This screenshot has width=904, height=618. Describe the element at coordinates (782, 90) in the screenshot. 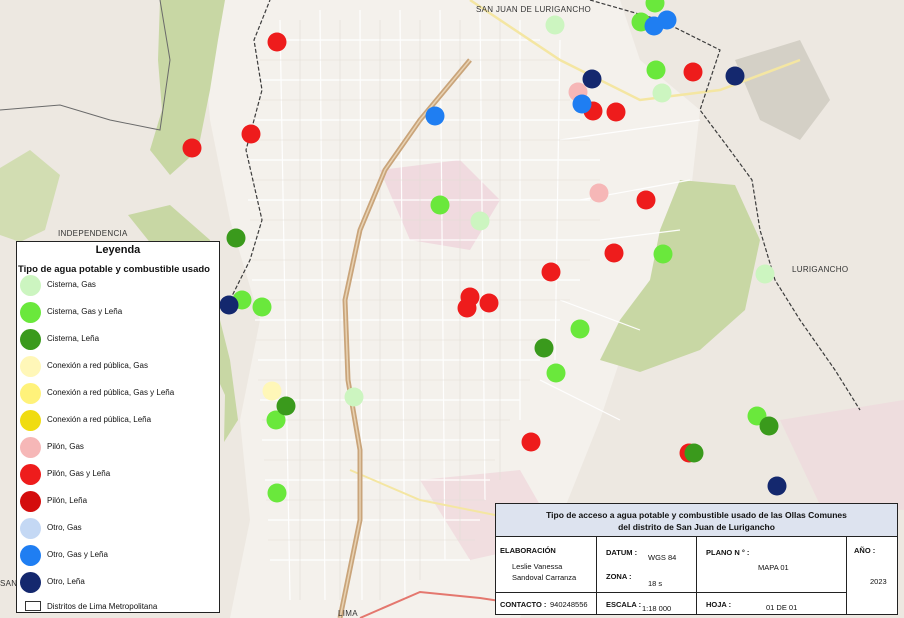

I see `hill-northeast` at that location.